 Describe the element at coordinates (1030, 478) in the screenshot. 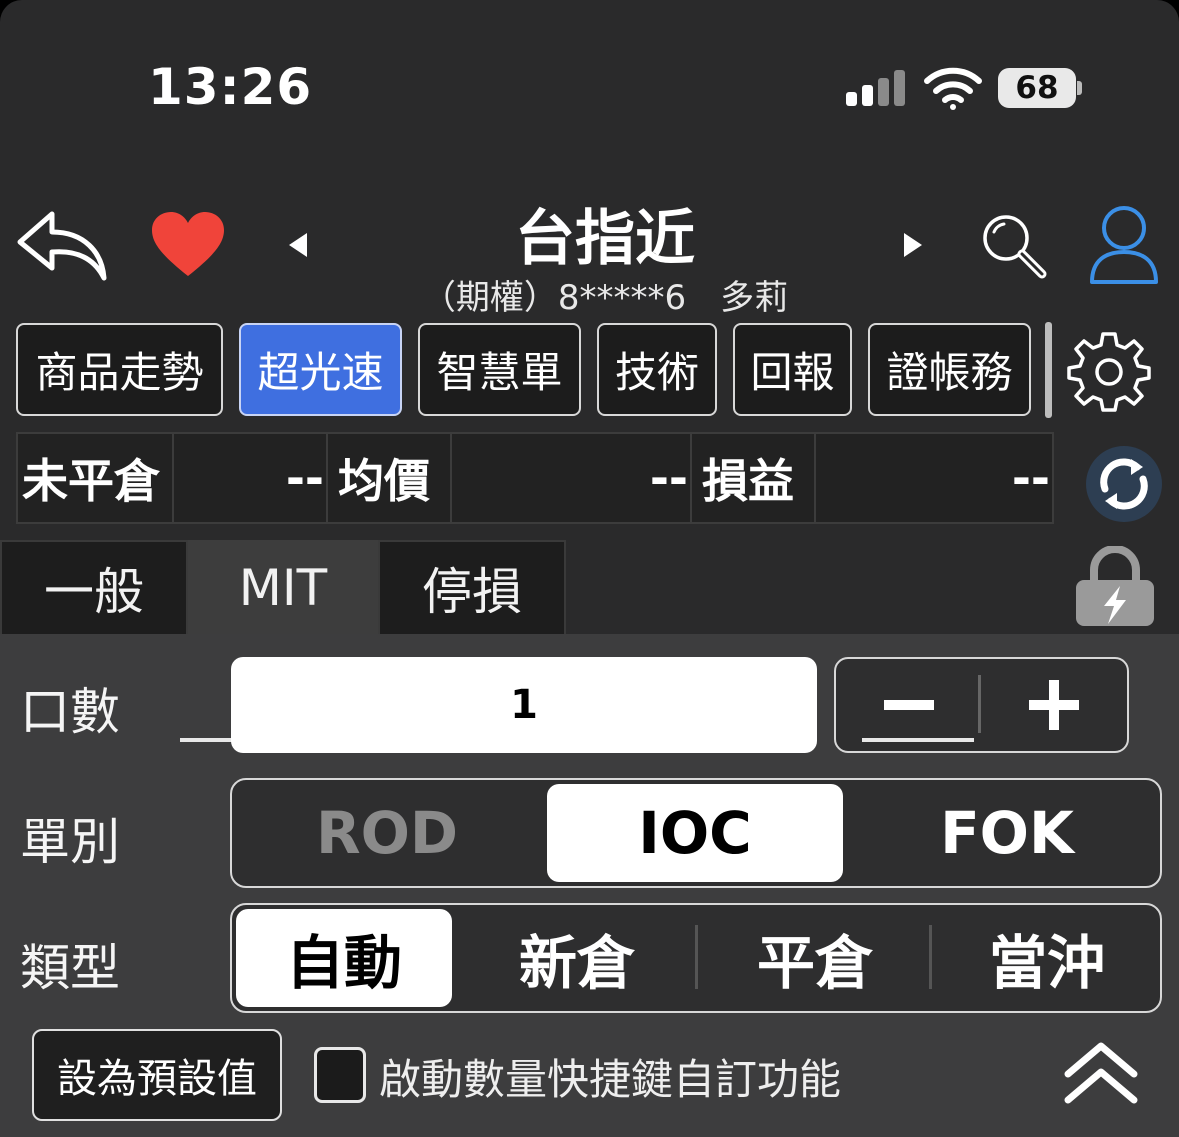

I see `profit-loss-value: --` at that location.